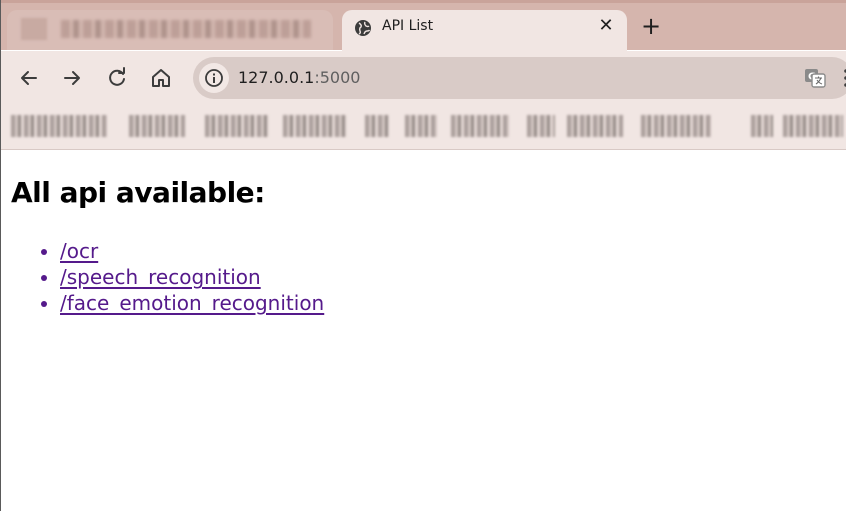 The width and height of the screenshot is (846, 511). What do you see at coordinates (843, 78) in the screenshot?
I see `more-vertical-icon` at bounding box center [843, 78].